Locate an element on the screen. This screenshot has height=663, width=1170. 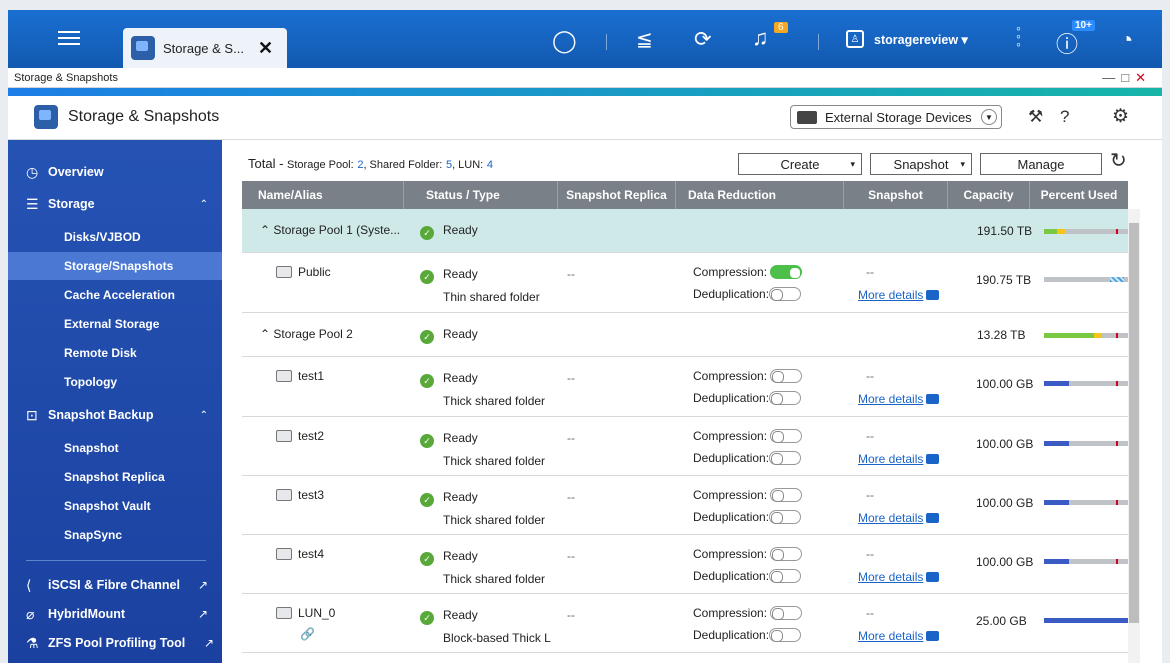
sidebar-item-overview: ◷ Overview is located at coordinates (115, 172).